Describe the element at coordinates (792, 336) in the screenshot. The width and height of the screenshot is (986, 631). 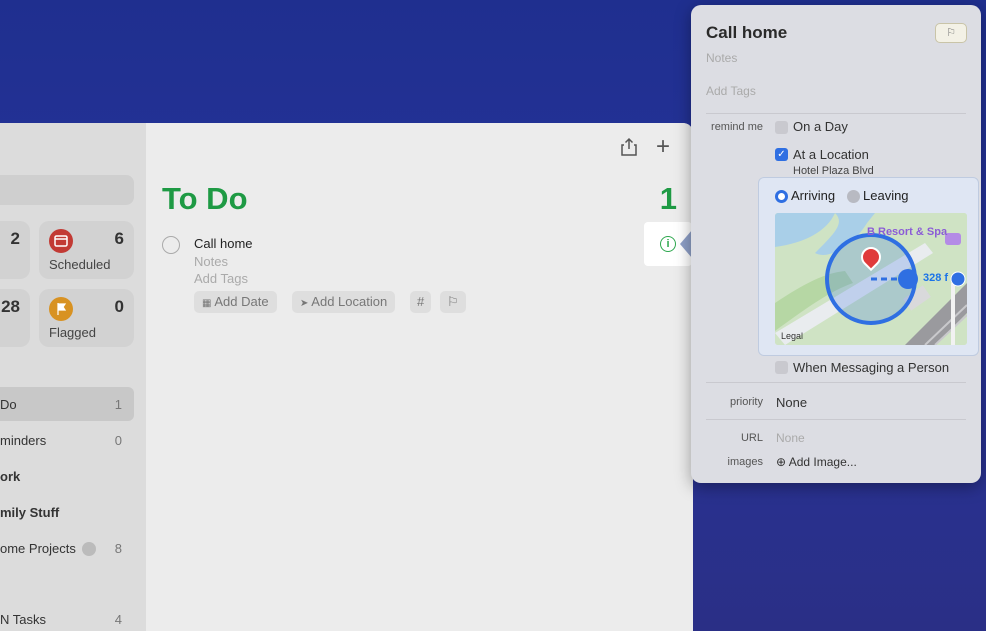
I see `map-legal-link: Legal` at that location.